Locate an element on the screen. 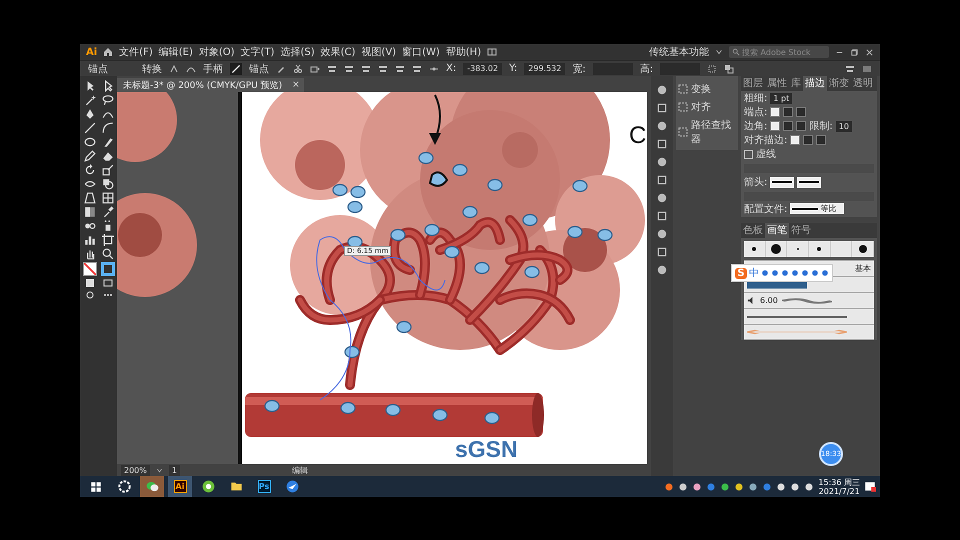  menu-item: 文件(F) is located at coordinates (136, 52).